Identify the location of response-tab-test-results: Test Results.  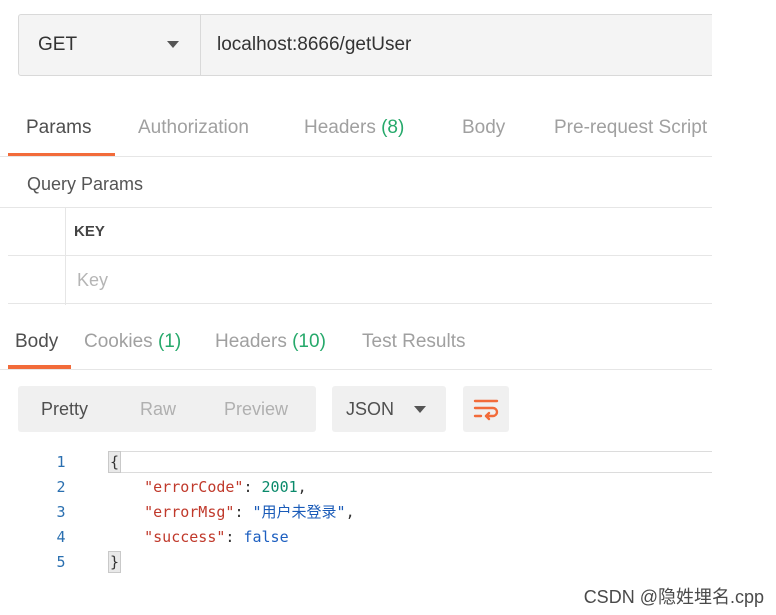
(413, 342).